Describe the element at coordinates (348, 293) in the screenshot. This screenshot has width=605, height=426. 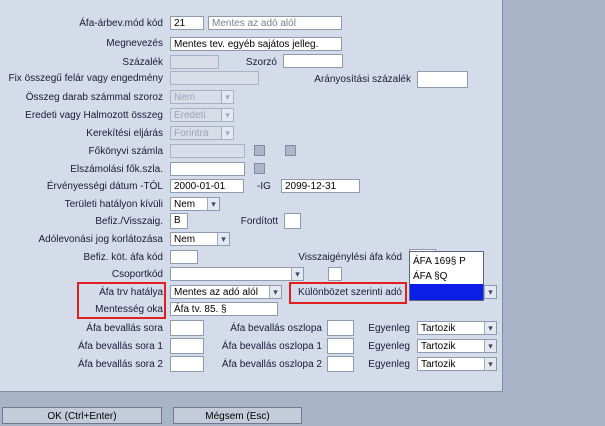
I see `annotation-box-kulonbozet` at that location.